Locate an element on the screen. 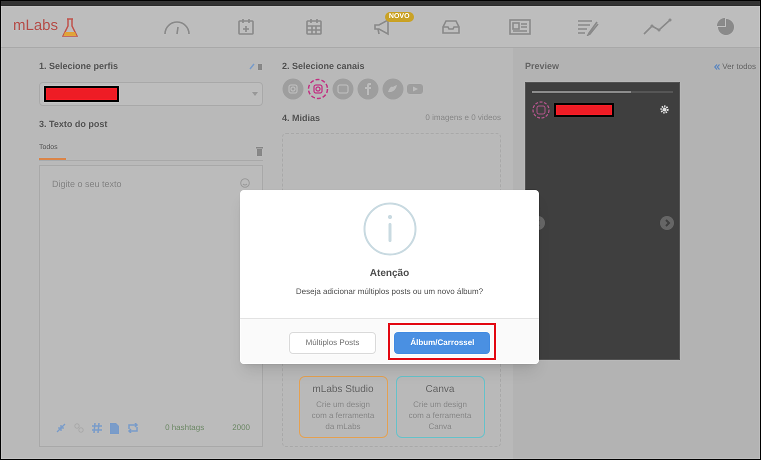  dialog-message: Deseja adicionar múltiplos posts ou um novo álbum? is located at coordinates (390, 292).